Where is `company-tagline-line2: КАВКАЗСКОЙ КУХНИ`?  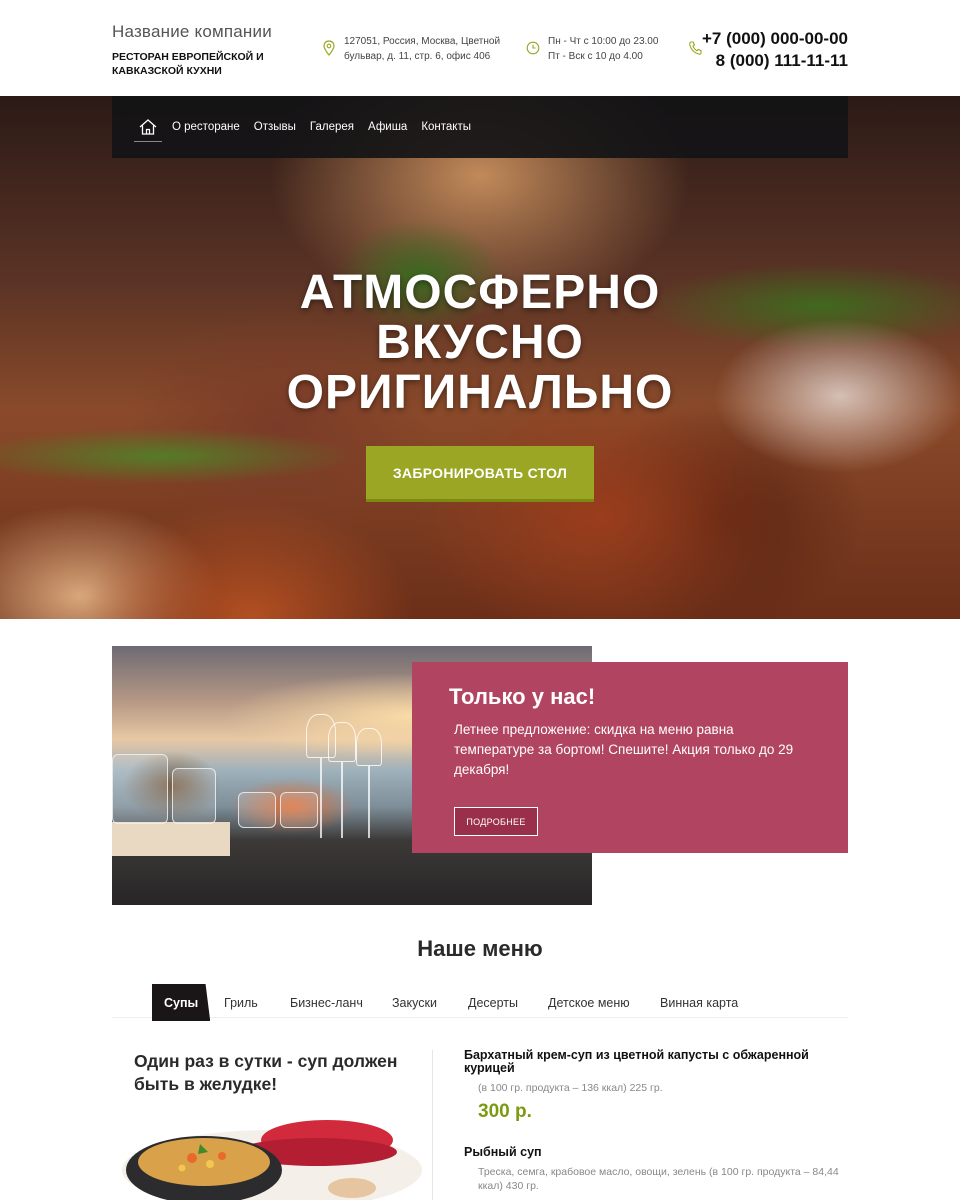
company-tagline-line2: КАВКАЗСКОЙ КУХНИ is located at coordinates (167, 71).